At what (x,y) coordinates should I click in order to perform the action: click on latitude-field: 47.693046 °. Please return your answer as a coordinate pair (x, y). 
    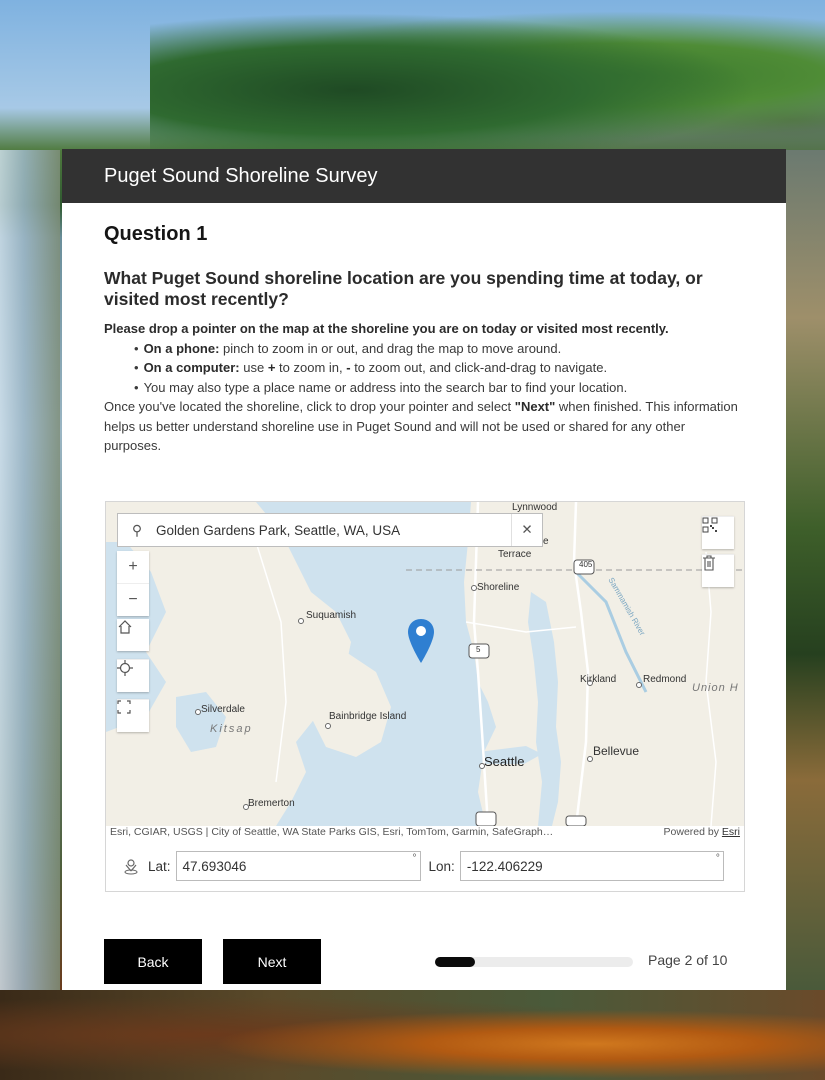
    Looking at the image, I should click on (298, 866).